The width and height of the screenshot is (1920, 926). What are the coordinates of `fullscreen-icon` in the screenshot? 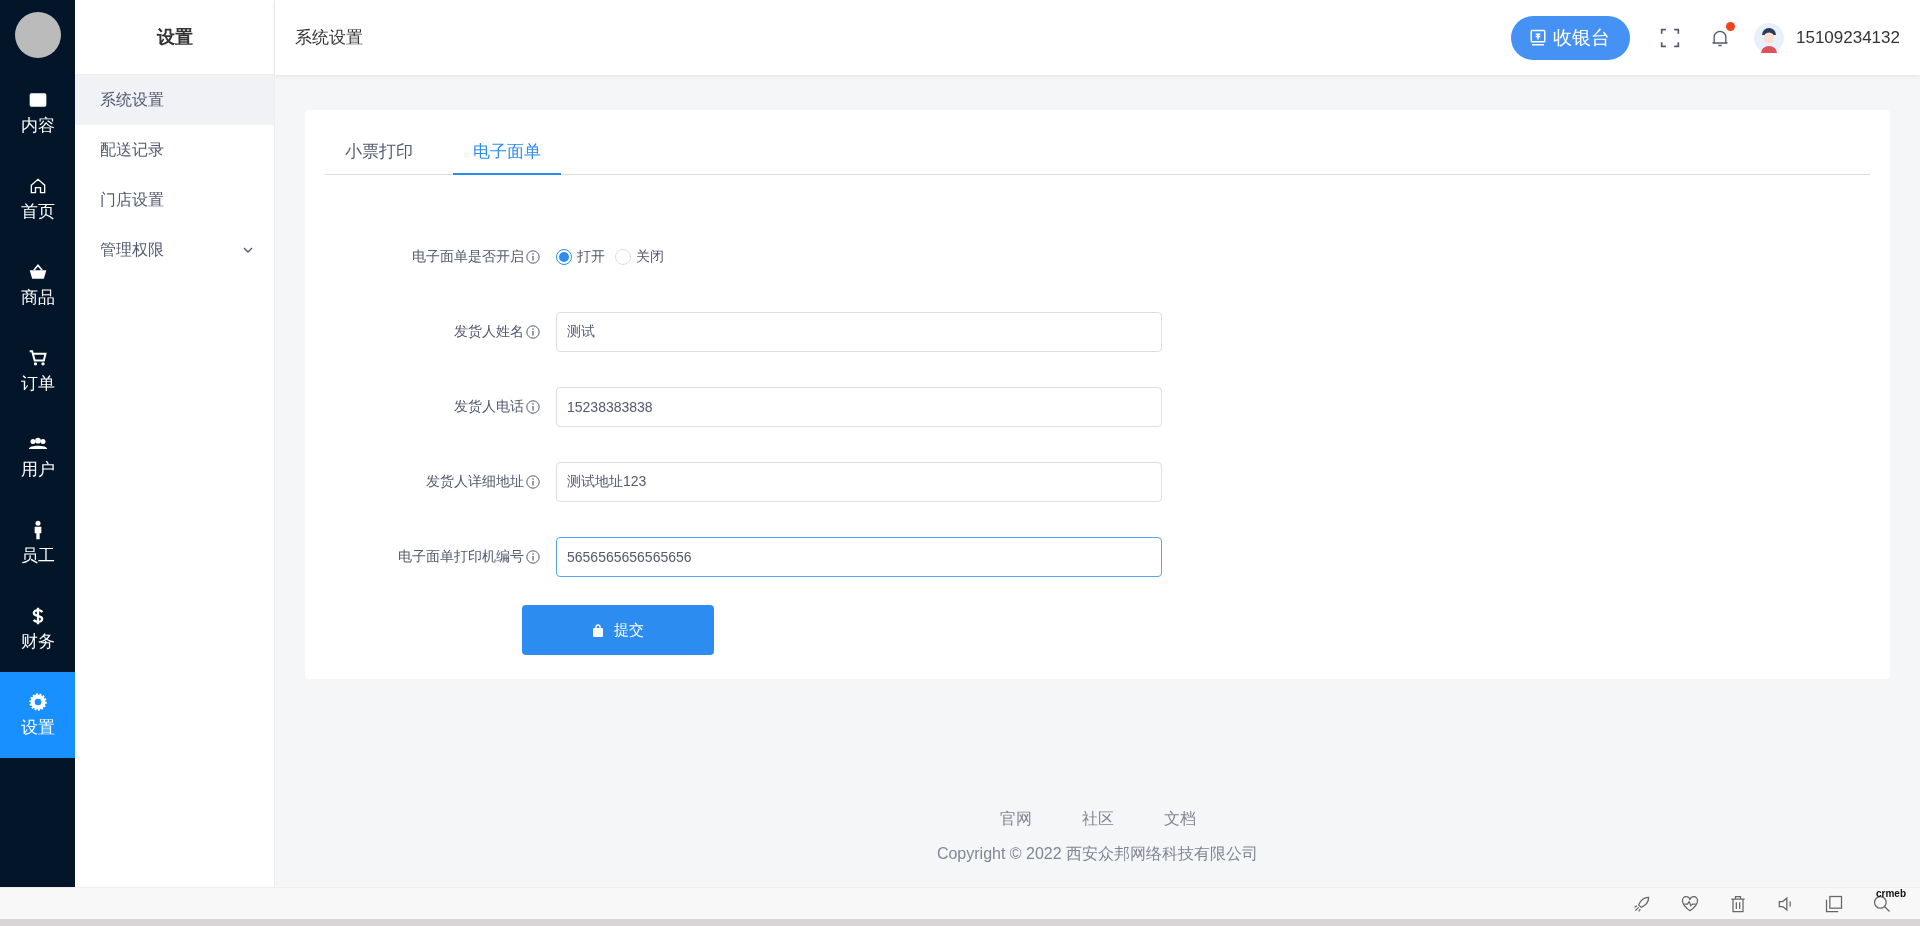 It's located at (1670, 37).